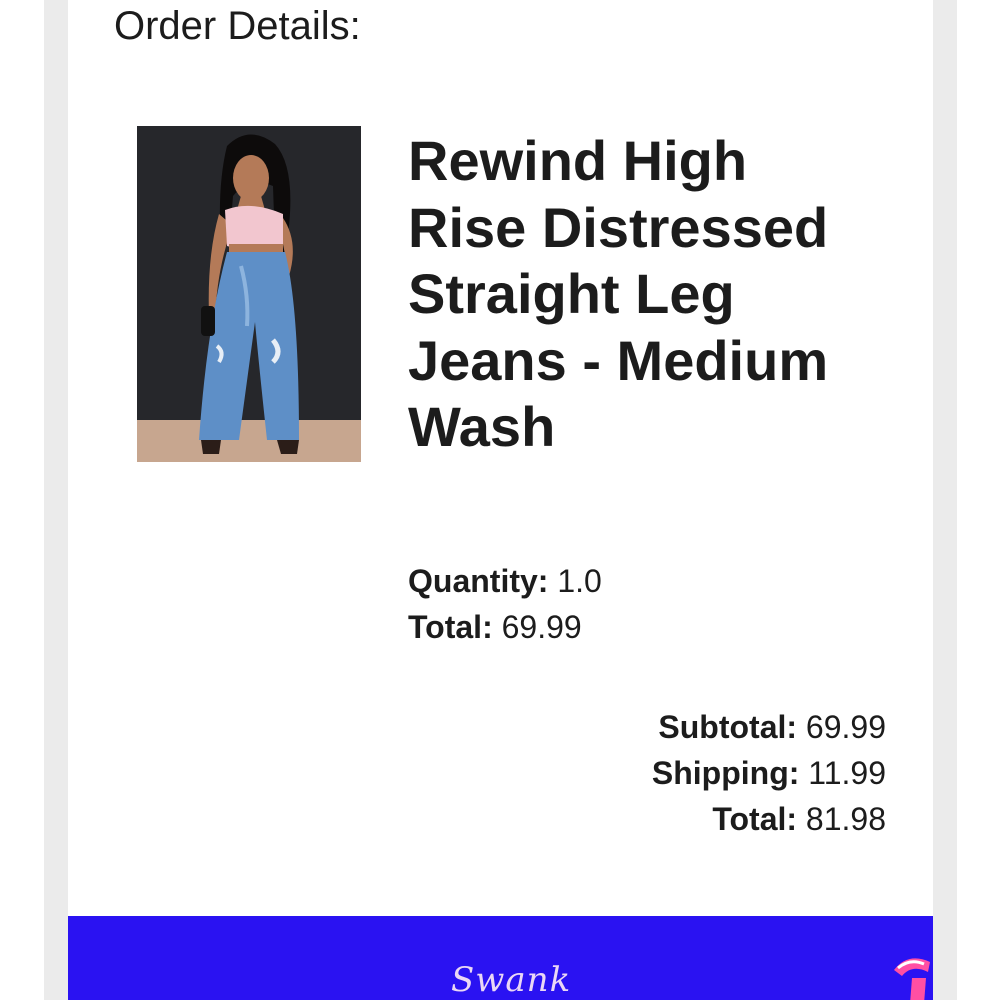  Describe the element at coordinates (978, 500) in the screenshot. I see `right-margin` at that location.